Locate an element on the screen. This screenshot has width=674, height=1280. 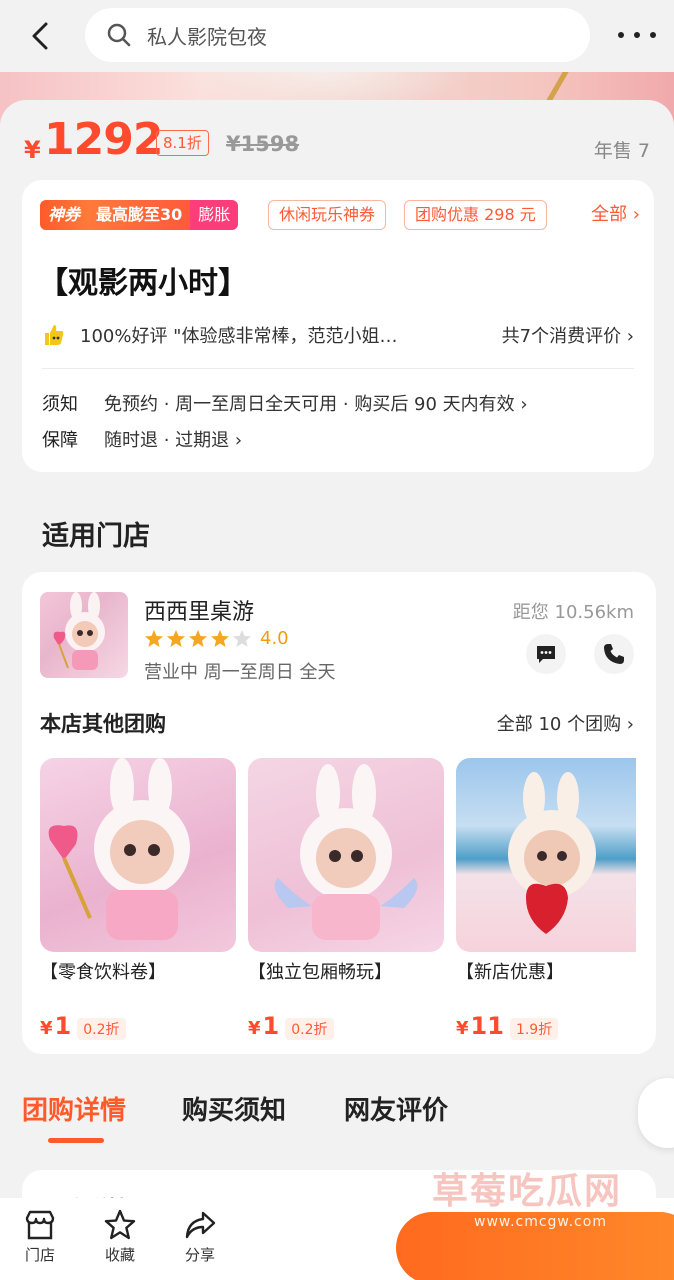
deal-tile: 【独立包厢畅玩】 ¥ 1 0.2折 is located at coordinates (346, 899).